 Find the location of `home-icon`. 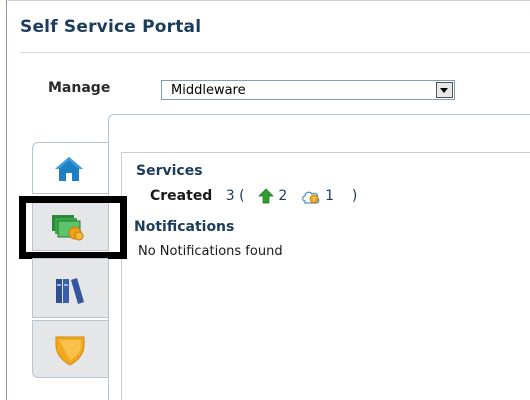

home-icon is located at coordinates (69, 169).